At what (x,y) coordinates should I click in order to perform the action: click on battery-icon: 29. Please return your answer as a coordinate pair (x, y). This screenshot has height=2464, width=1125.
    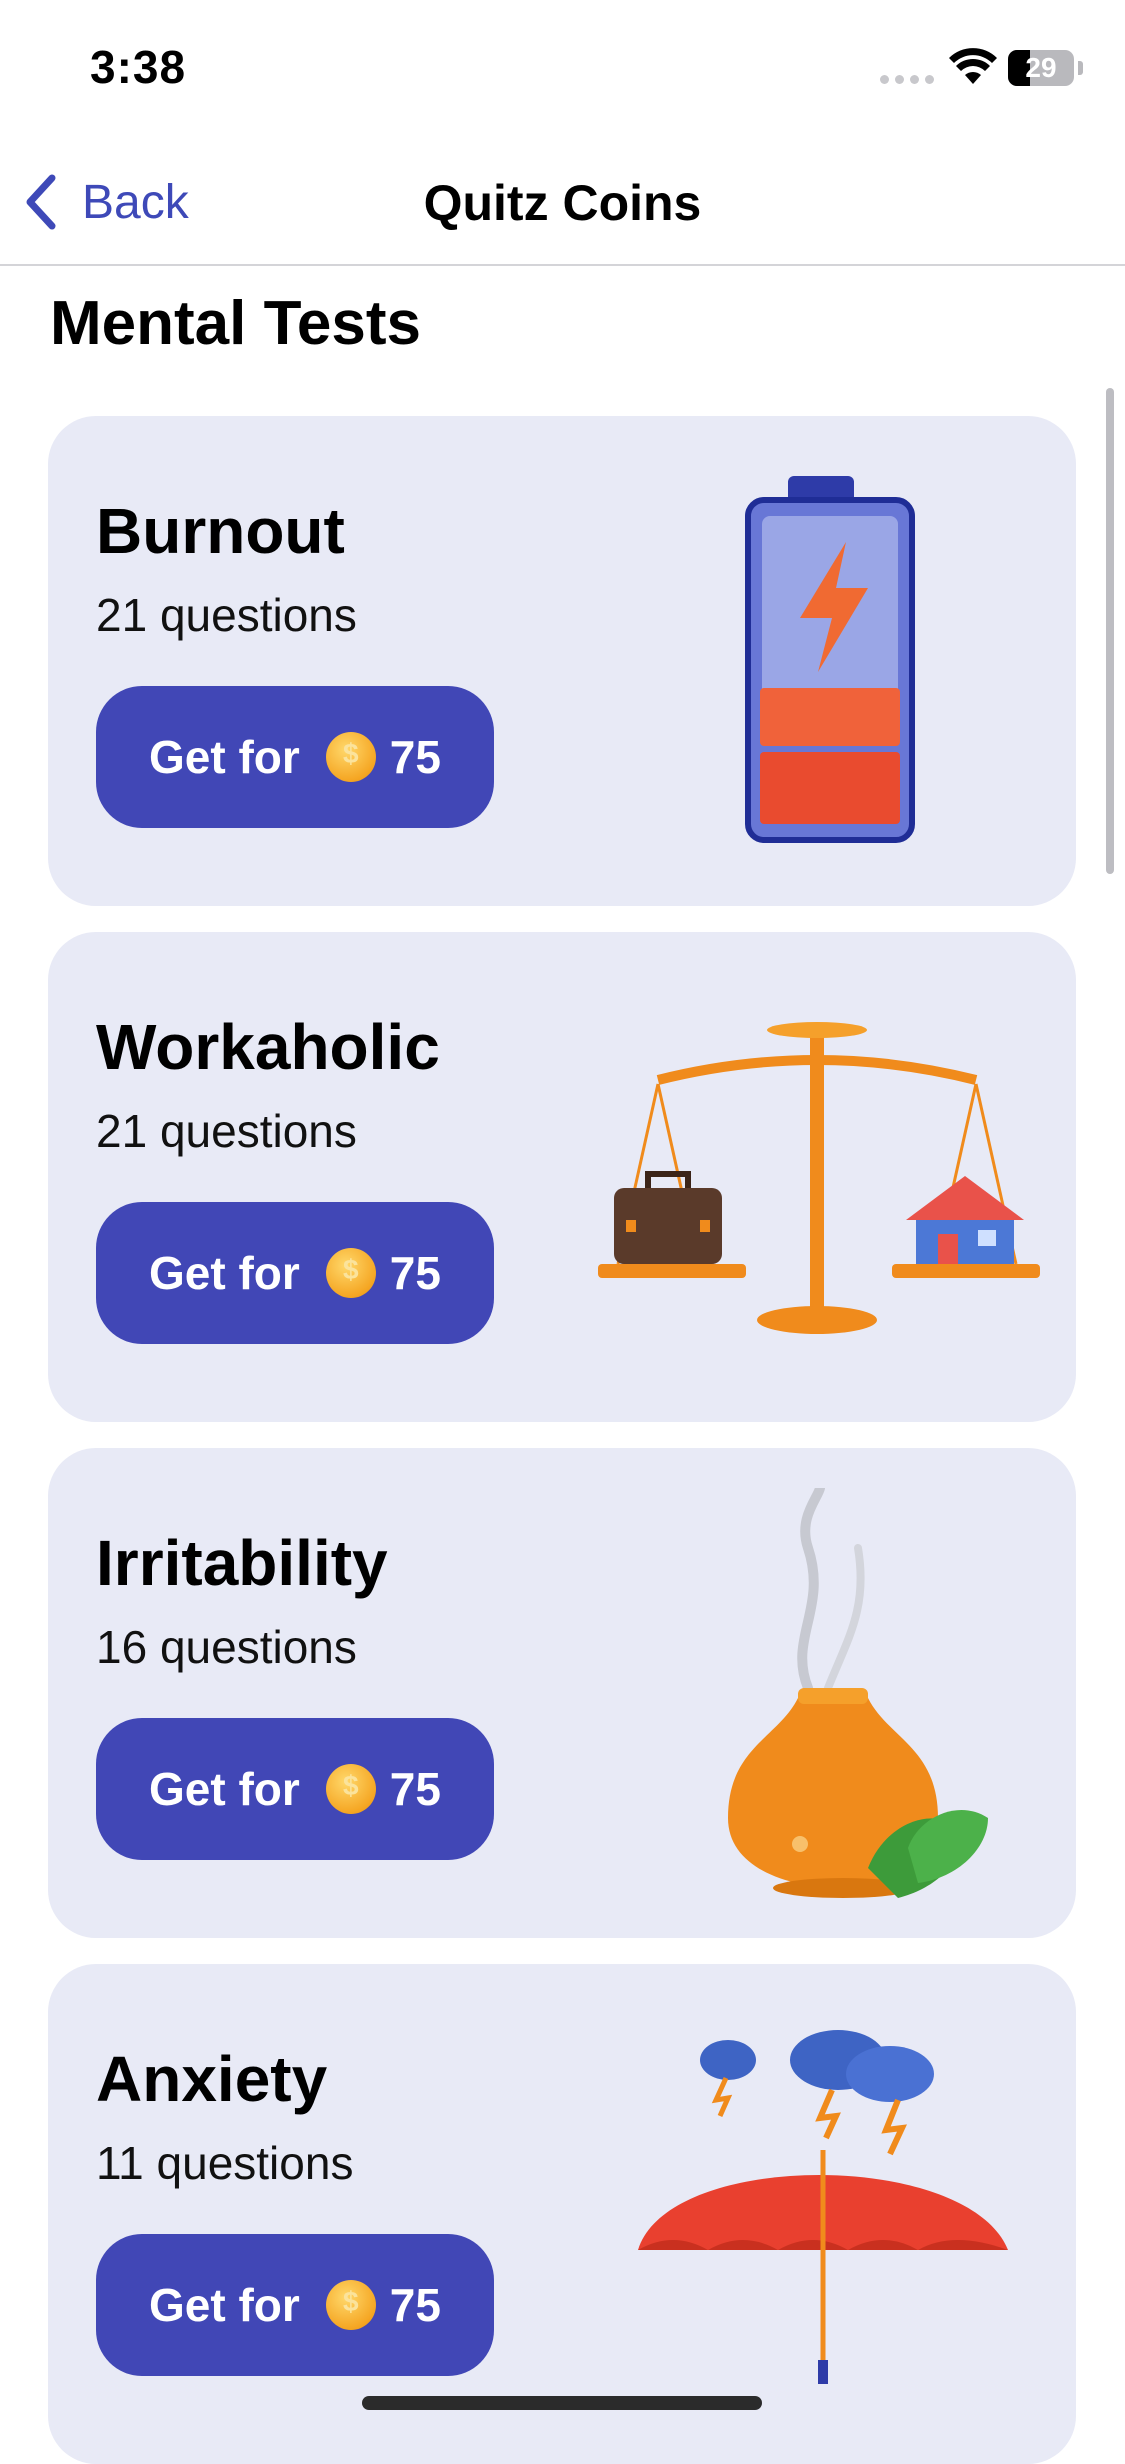
    Looking at the image, I should click on (1041, 68).